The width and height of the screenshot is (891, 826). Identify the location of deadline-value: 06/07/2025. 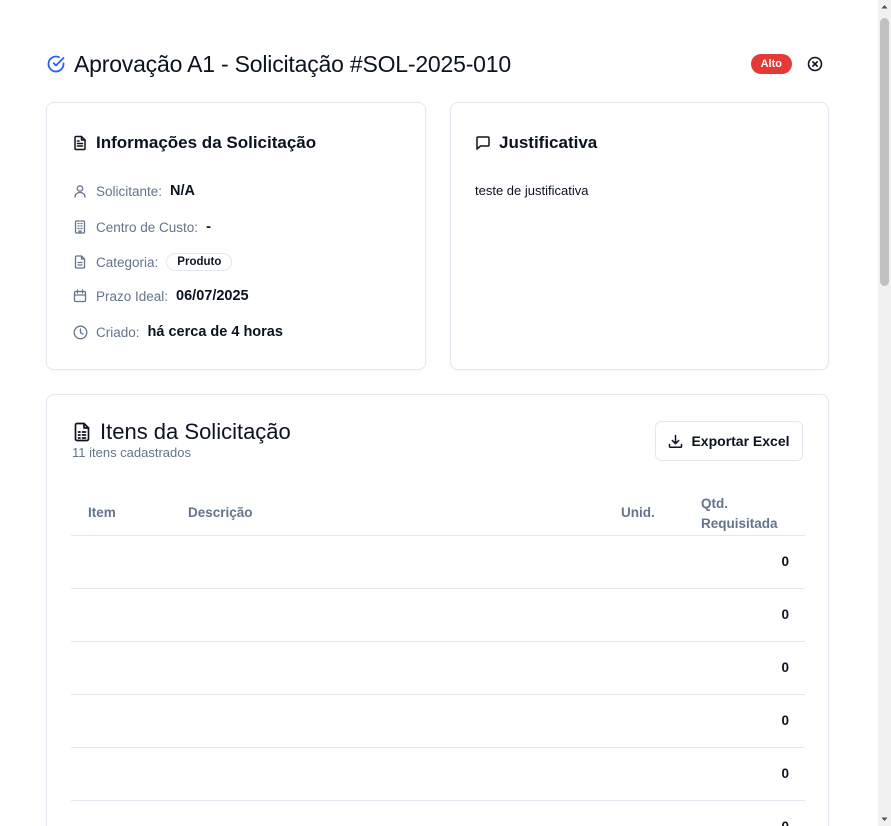
(212, 296).